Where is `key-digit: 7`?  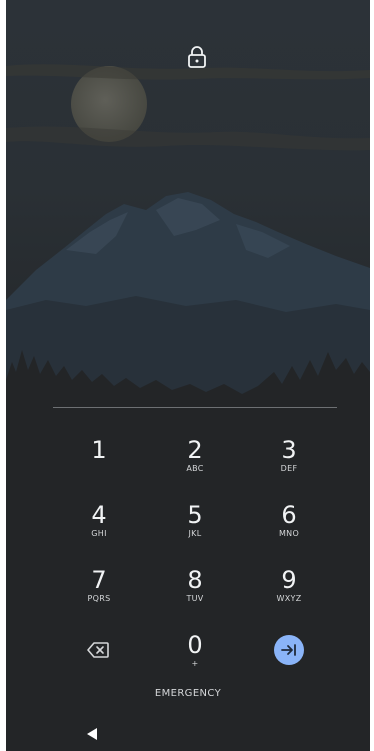 key-digit: 7 is located at coordinates (99, 580).